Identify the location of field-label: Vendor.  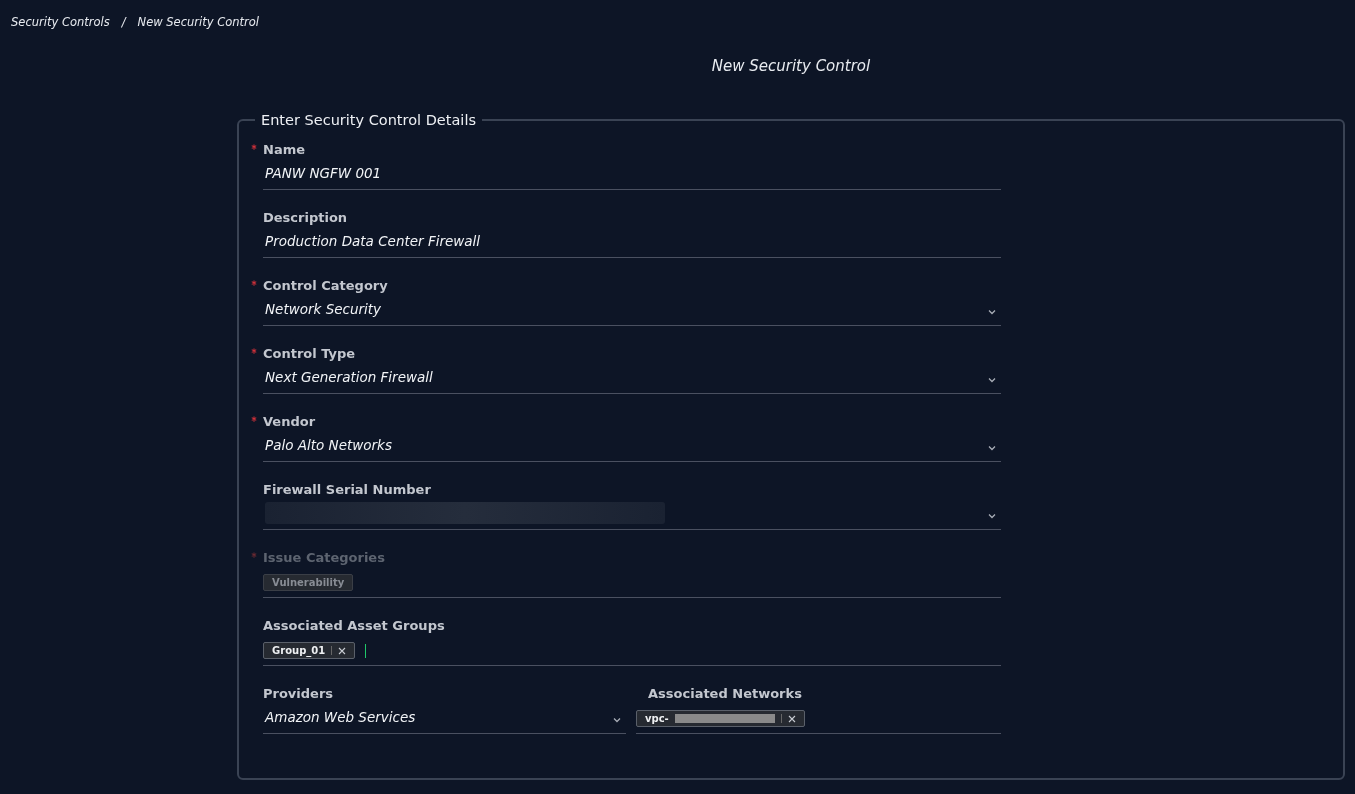
(289, 421).